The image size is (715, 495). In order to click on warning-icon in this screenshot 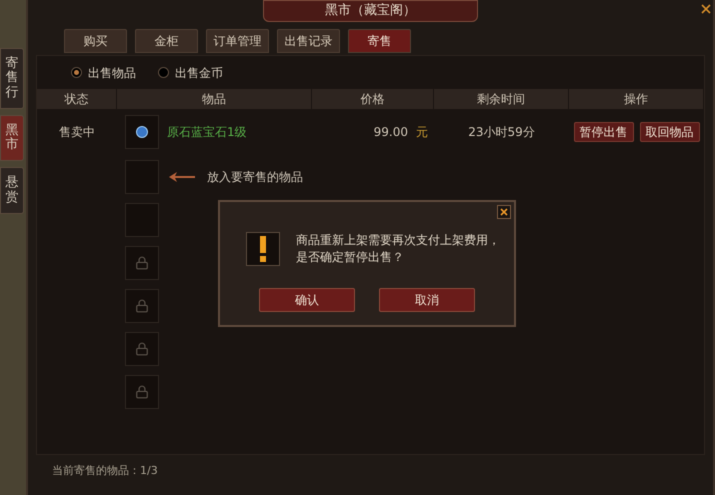, I will do `click(263, 249)`.